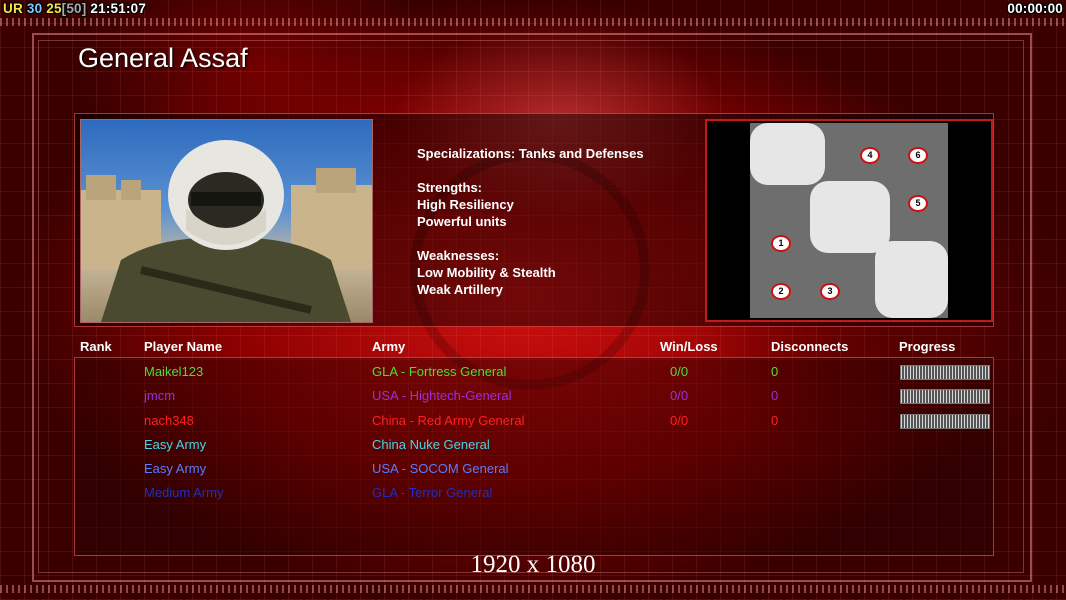 This screenshot has width=1066, height=600. I want to click on hud-ur-label: UR, so click(13, 8).